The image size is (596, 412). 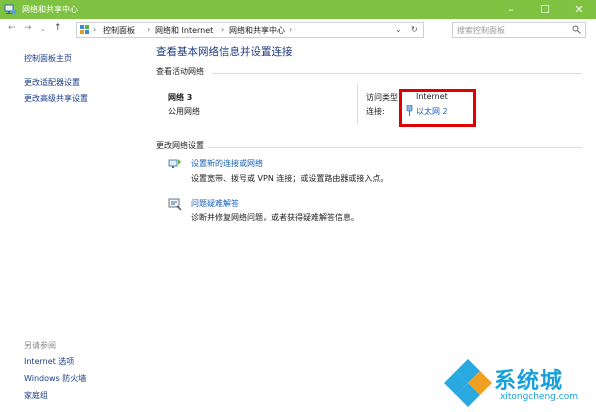 I want to click on minimize-button: –, so click(x=511, y=9).